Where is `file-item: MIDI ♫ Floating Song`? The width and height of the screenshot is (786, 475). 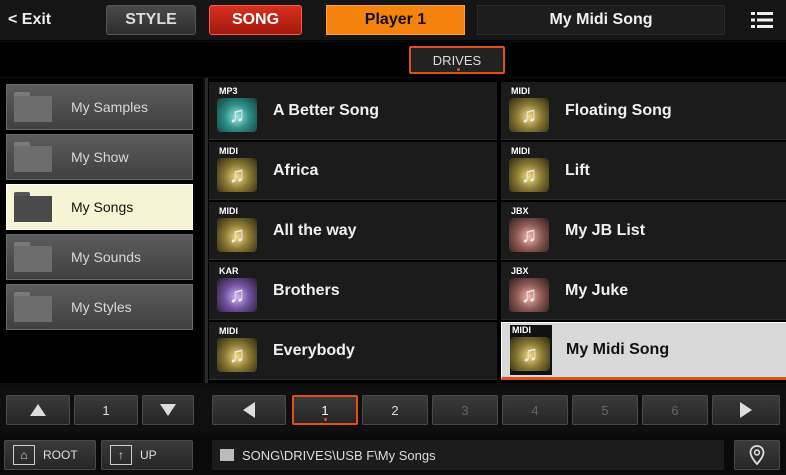 file-item: MIDI ♫ Floating Song is located at coordinates (643, 111).